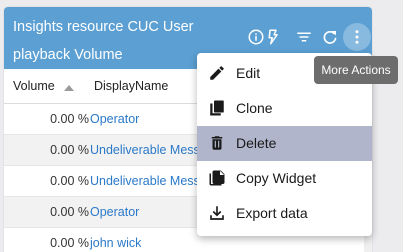  Describe the element at coordinates (131, 86) in the screenshot. I see `column-displayname: DisplayName` at that location.